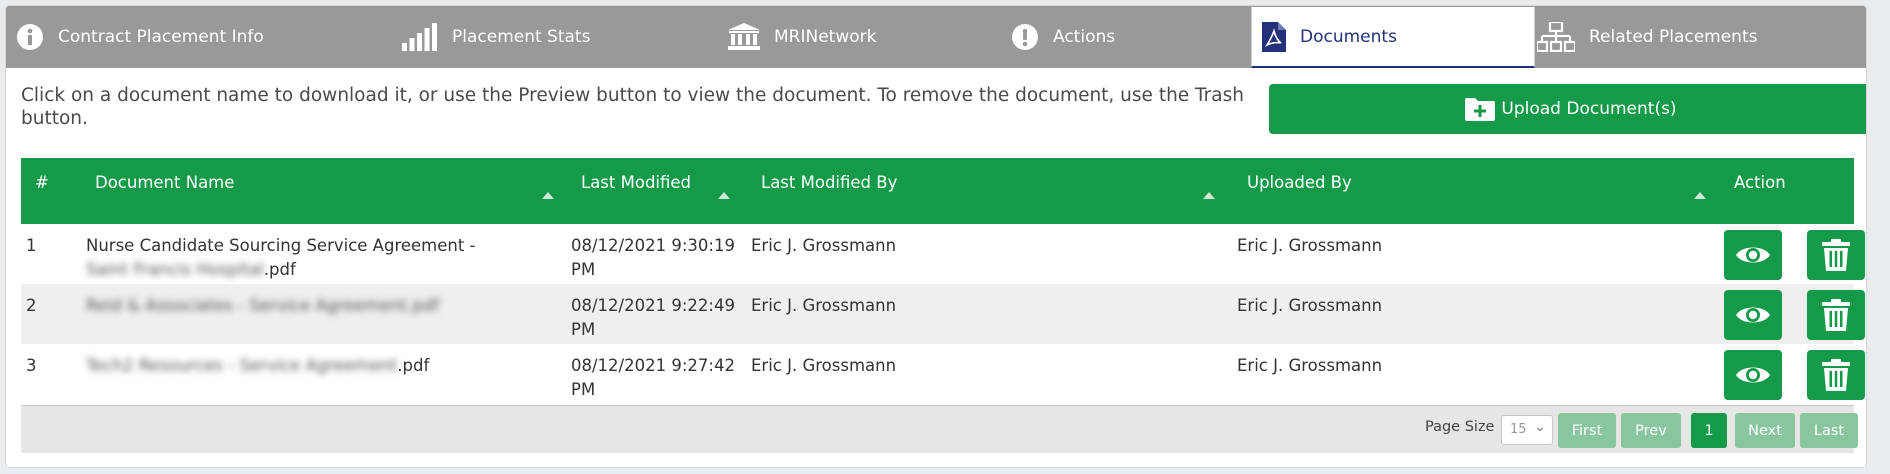 This screenshot has height=474, width=1890. I want to click on tab-label: Related Placements, so click(1673, 37).